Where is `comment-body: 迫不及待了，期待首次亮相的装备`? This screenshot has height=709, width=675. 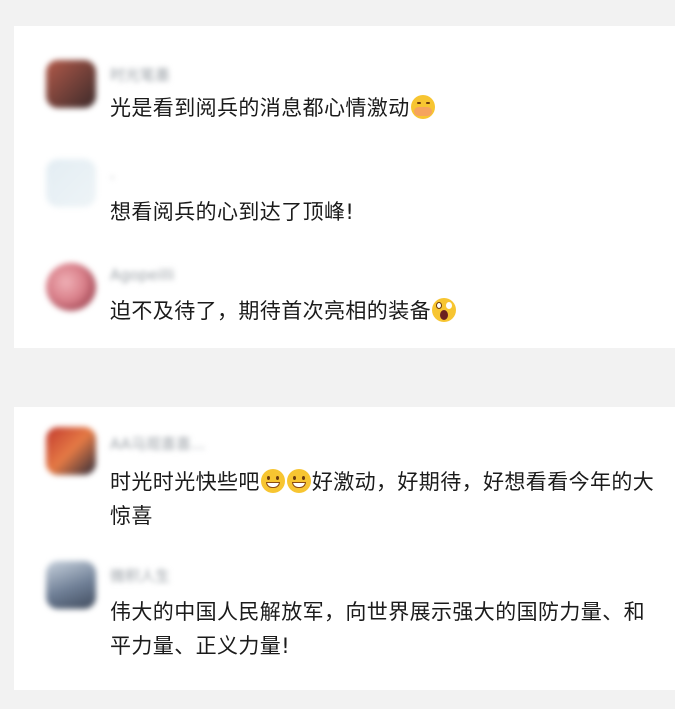
comment-body: 迫不及待了，期待首次亮相的装备 is located at coordinates (270, 311).